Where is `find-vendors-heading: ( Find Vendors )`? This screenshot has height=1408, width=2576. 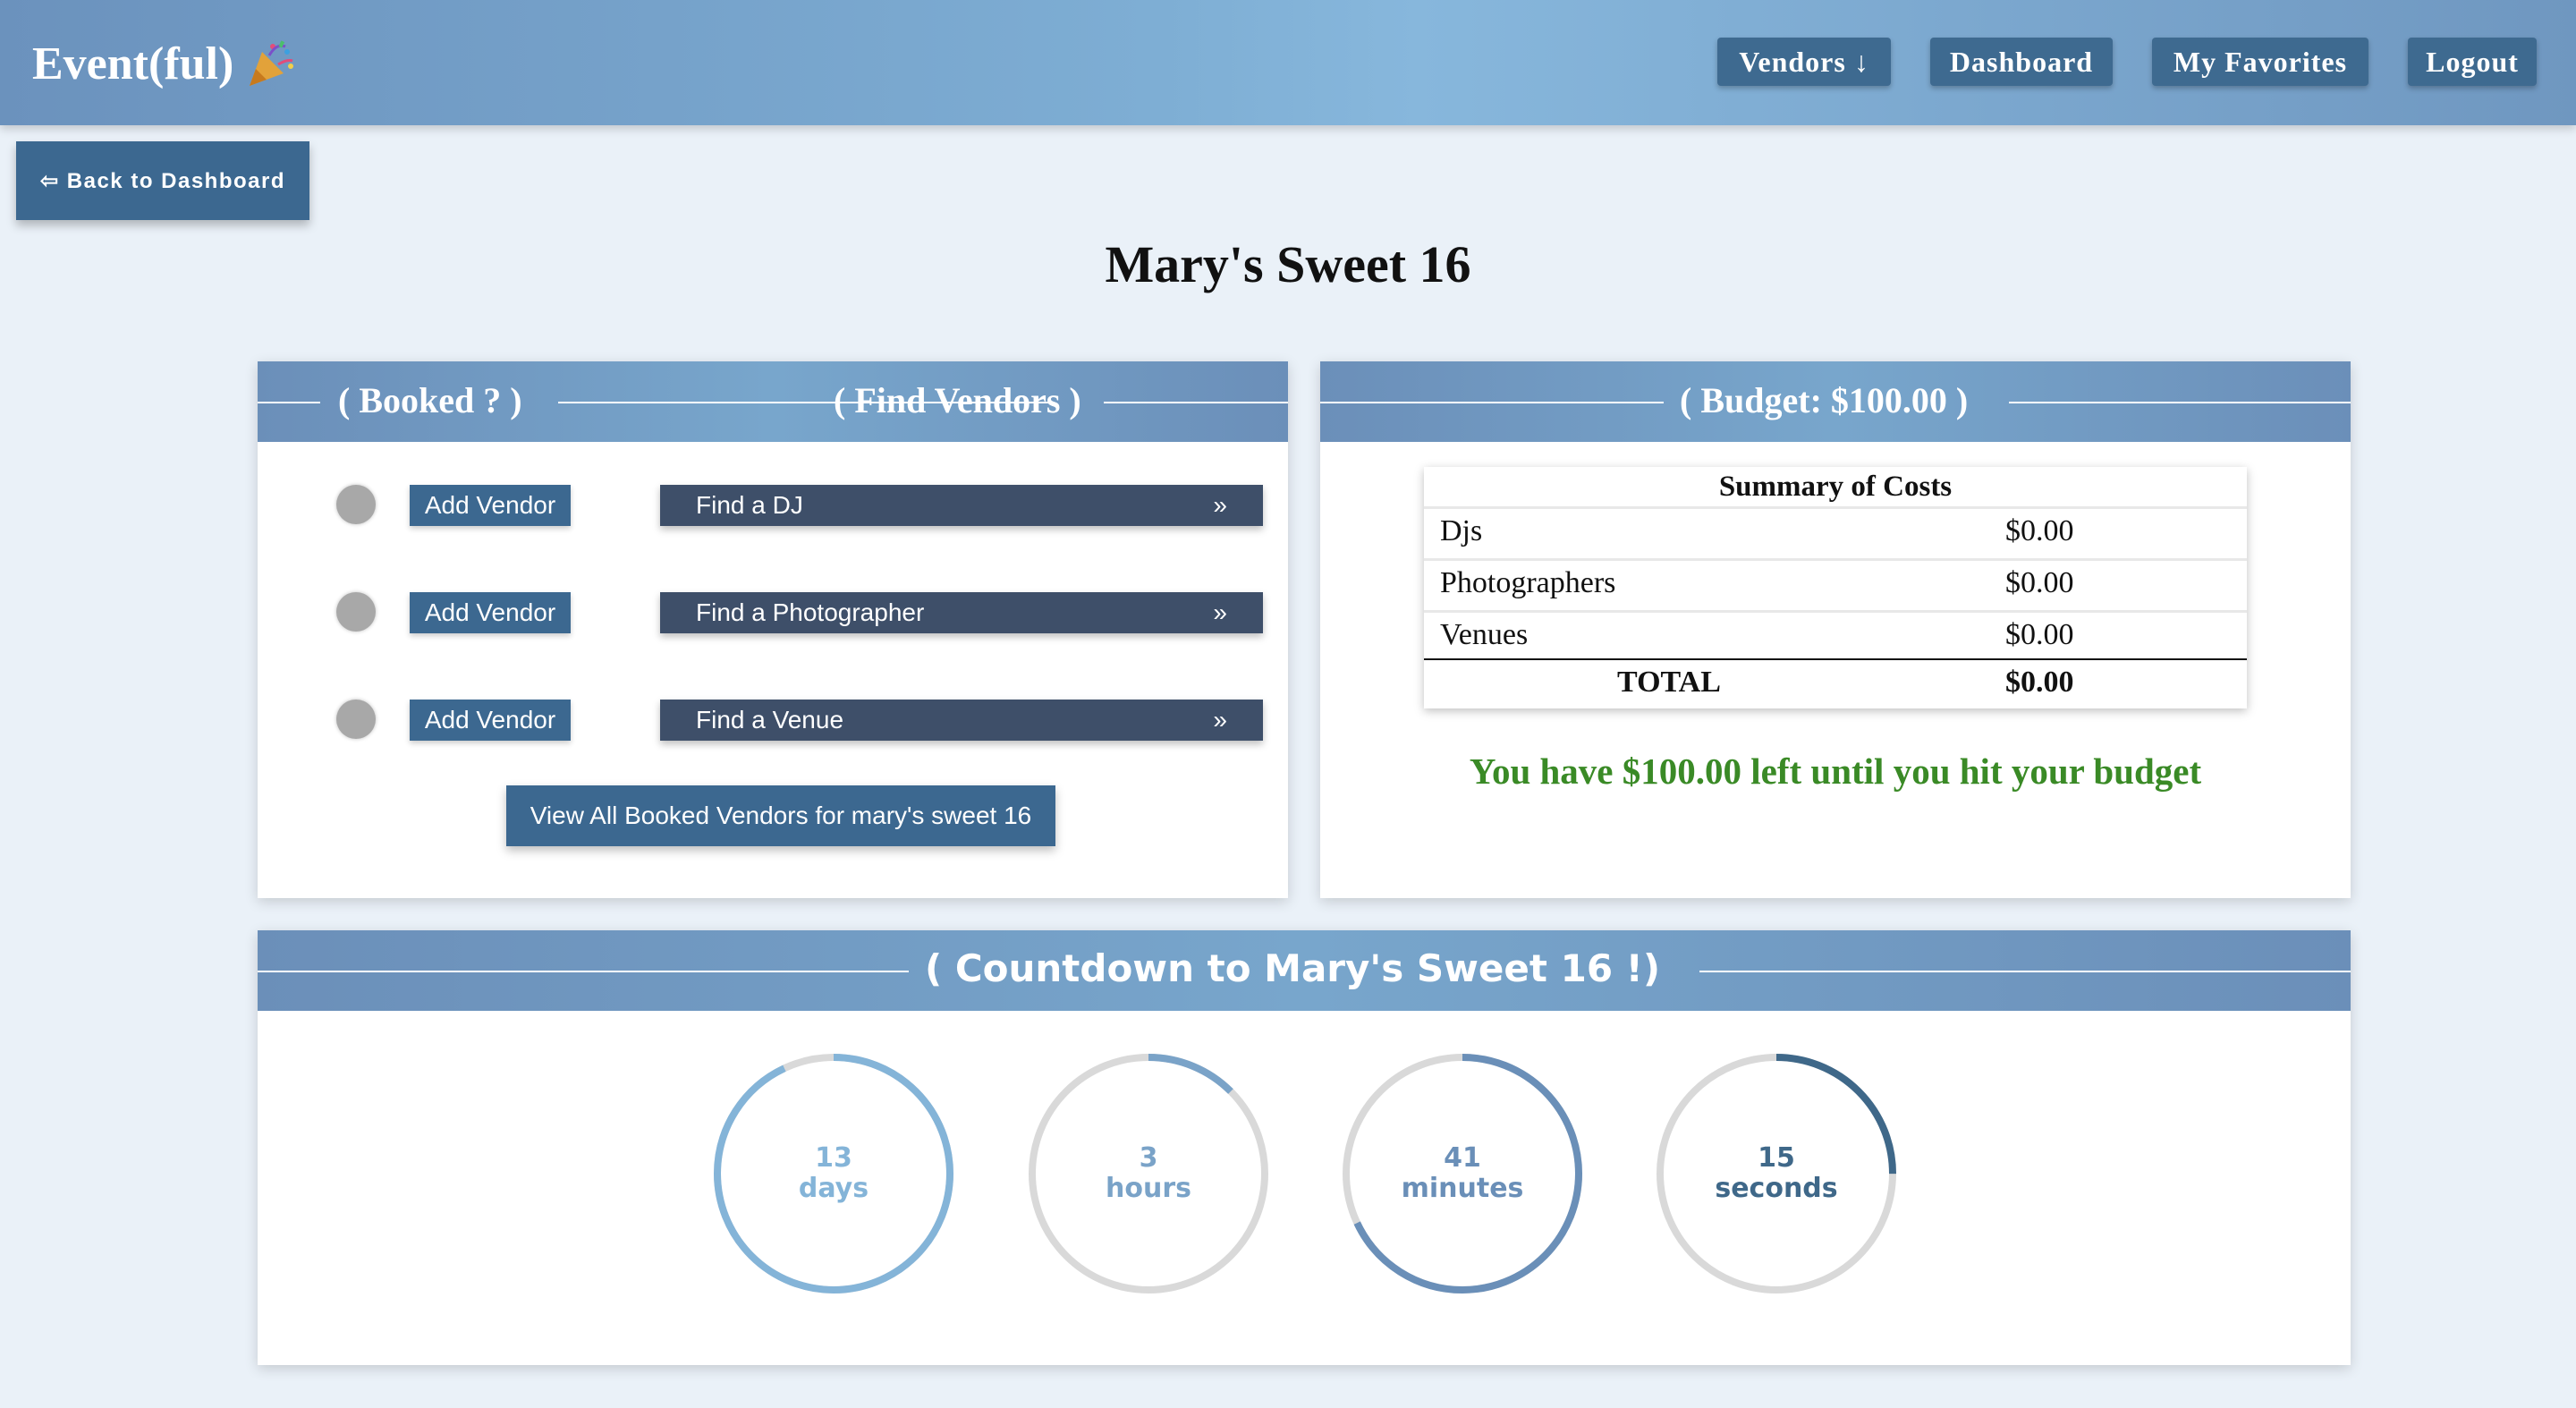 find-vendors-heading: ( Find Vendors ) is located at coordinates (957, 400).